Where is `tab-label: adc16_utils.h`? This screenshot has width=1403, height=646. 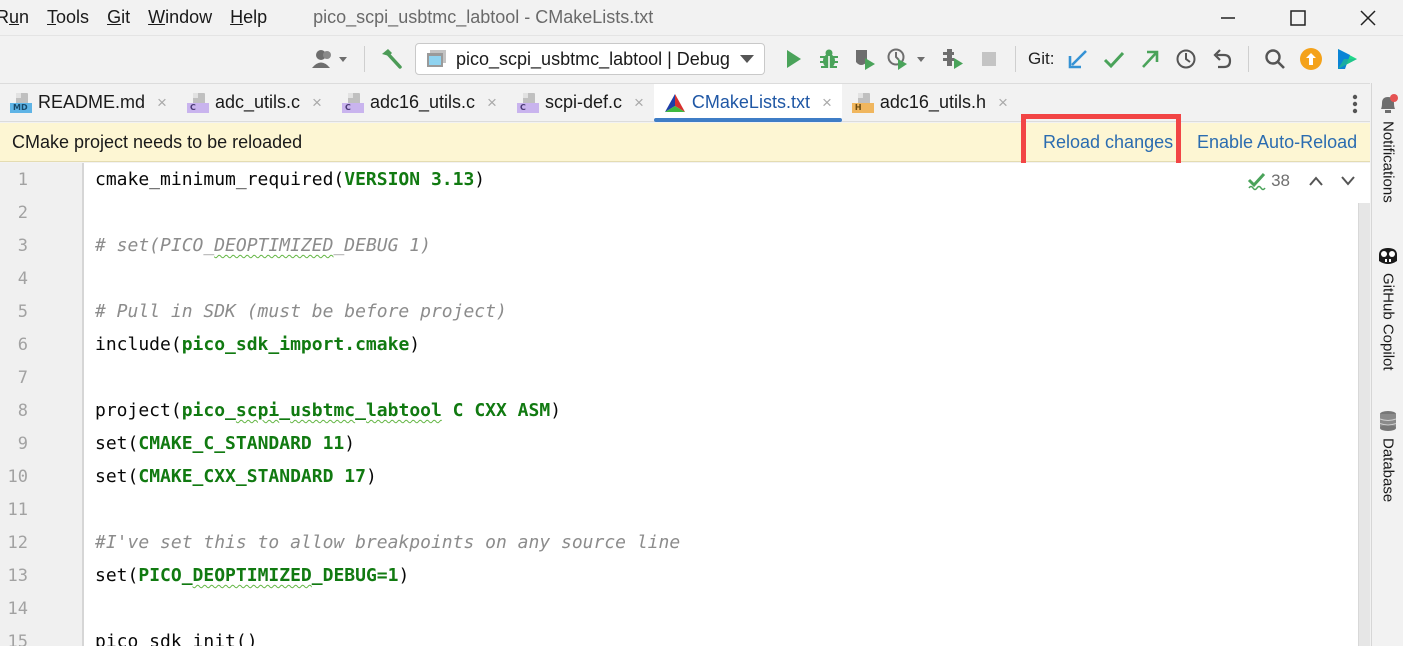
tab-label: adc16_utils.h is located at coordinates (932, 102).